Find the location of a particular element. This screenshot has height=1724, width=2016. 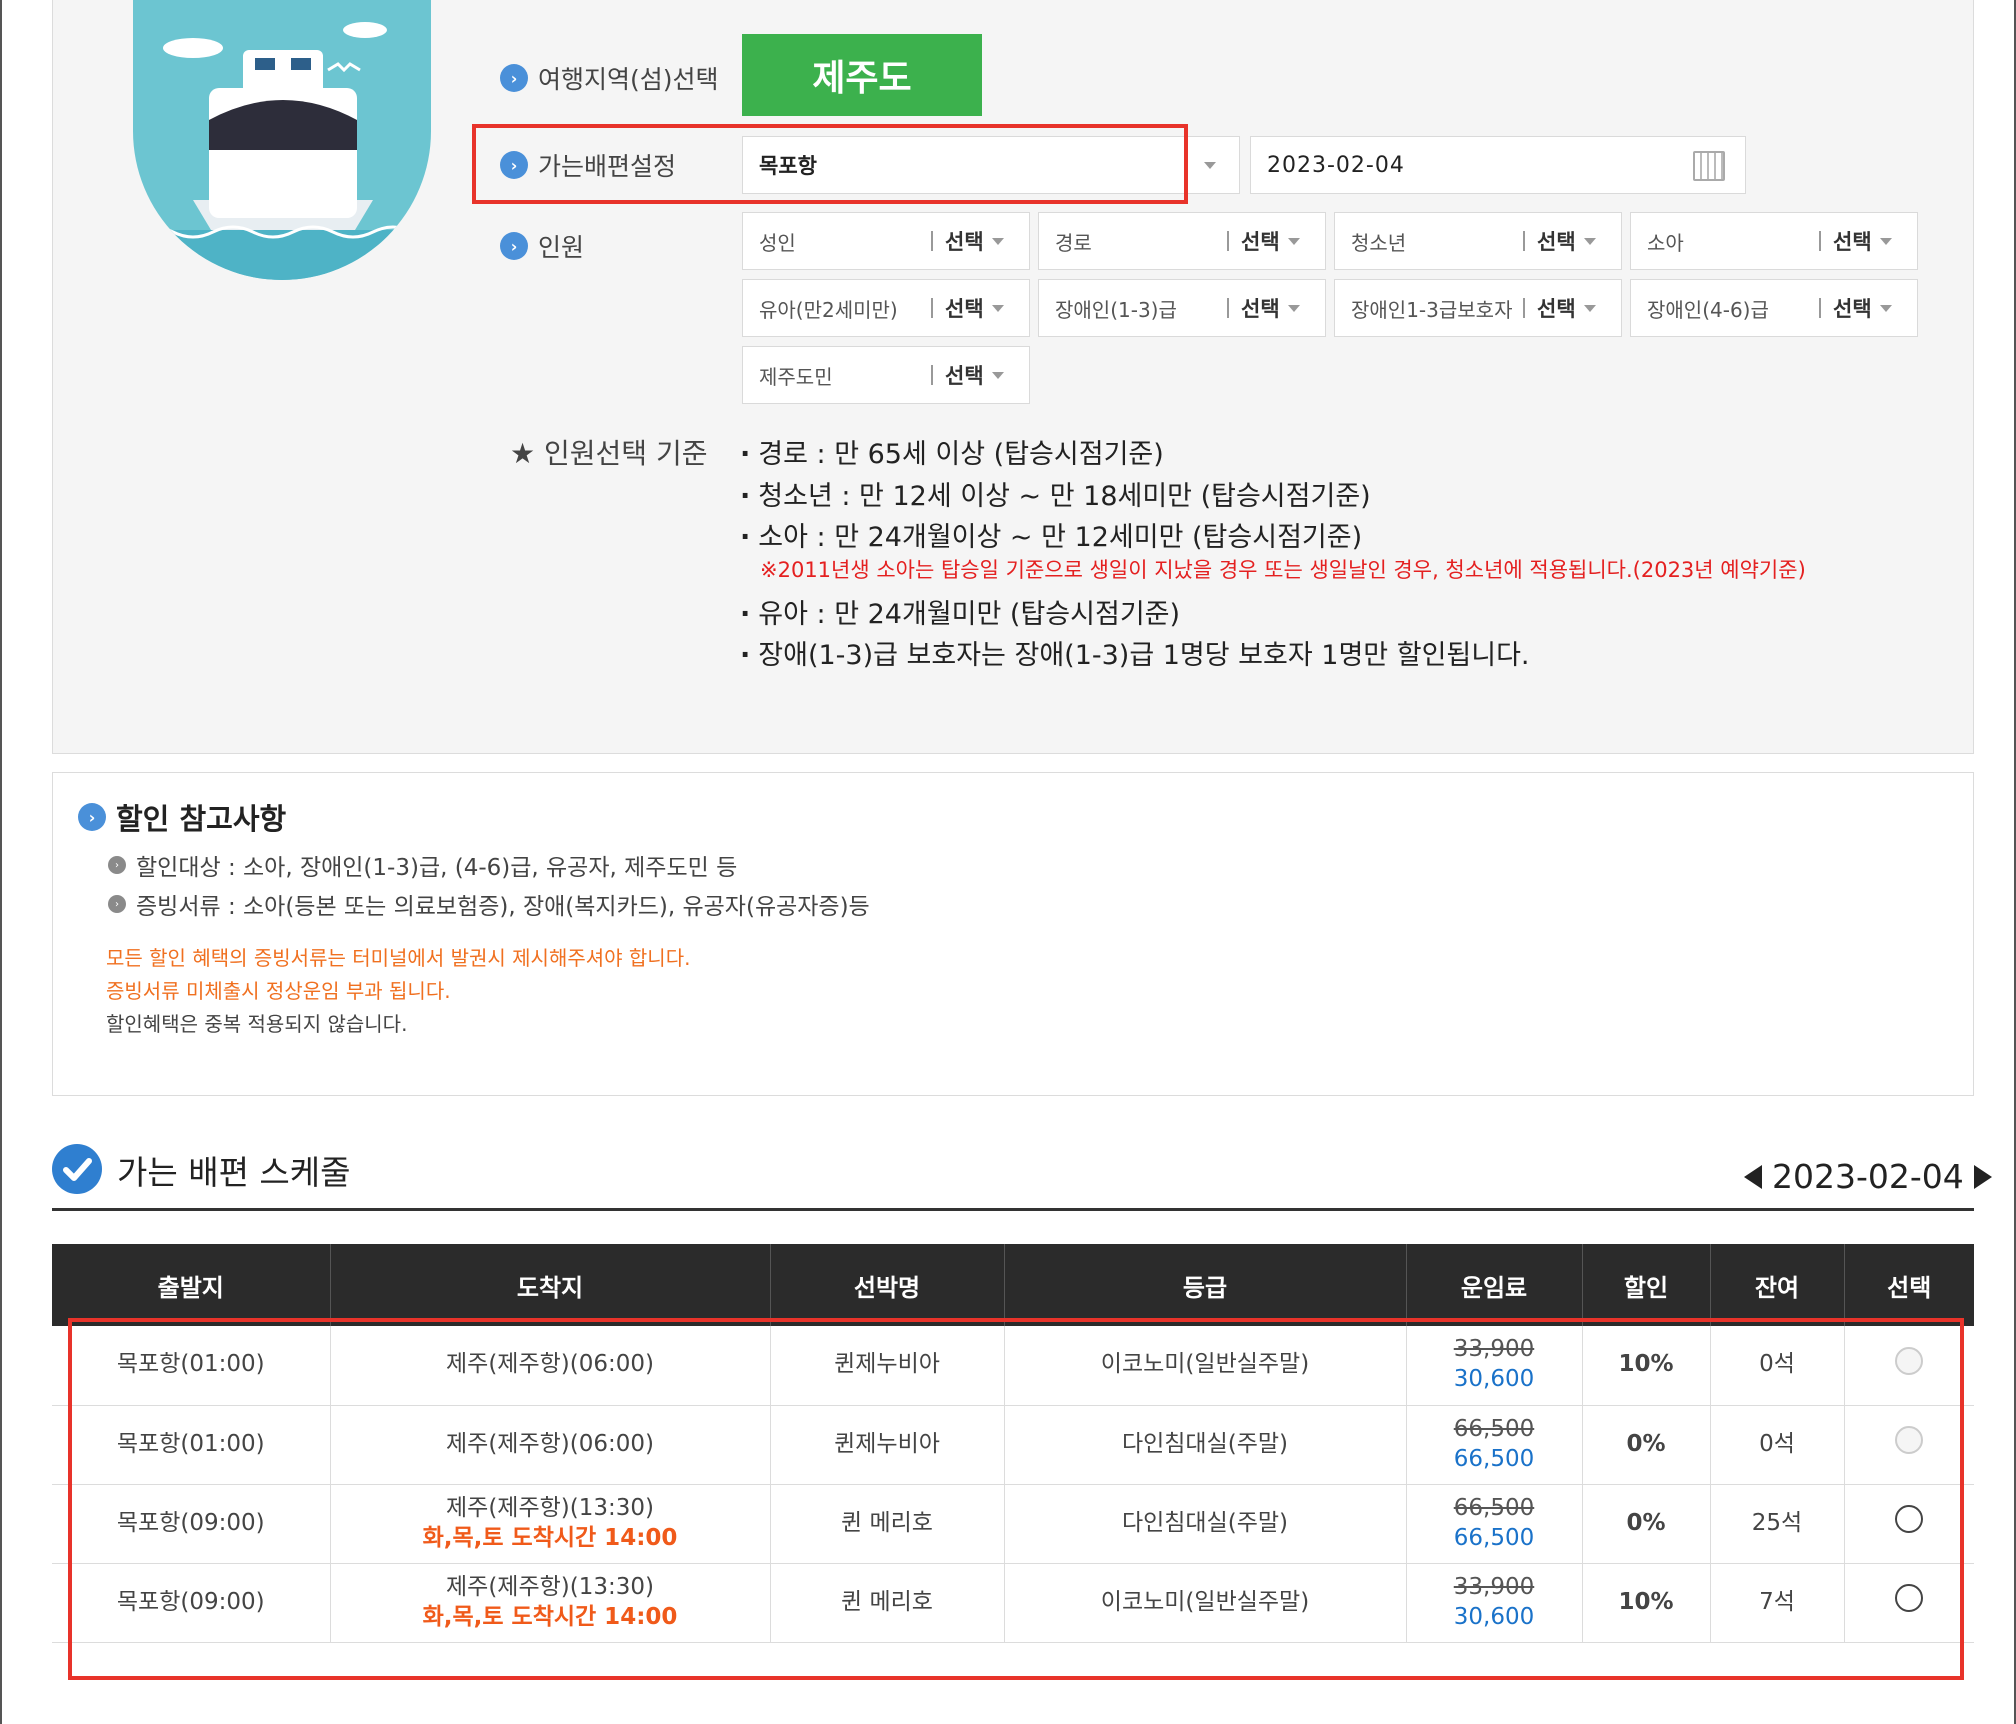

date-navigator: 2023-02-04 is located at coordinates (1868, 1176).